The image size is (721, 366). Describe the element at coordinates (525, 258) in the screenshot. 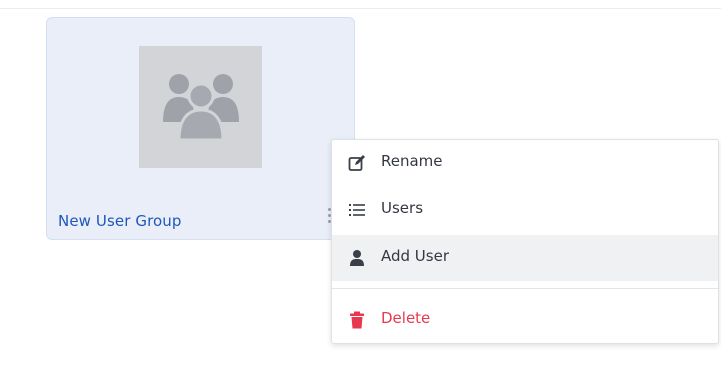

I see `menu-item-add-user: Add User` at that location.